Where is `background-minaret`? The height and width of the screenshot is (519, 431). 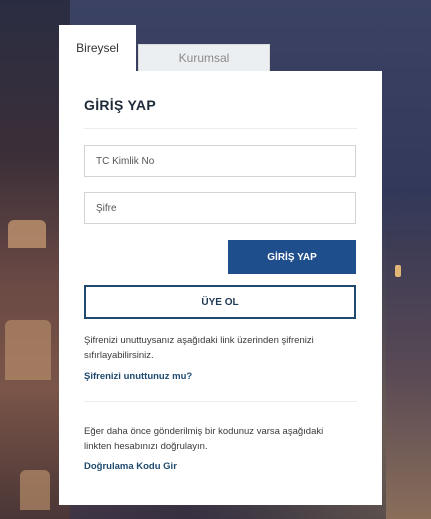 background-minaret is located at coordinates (408, 374).